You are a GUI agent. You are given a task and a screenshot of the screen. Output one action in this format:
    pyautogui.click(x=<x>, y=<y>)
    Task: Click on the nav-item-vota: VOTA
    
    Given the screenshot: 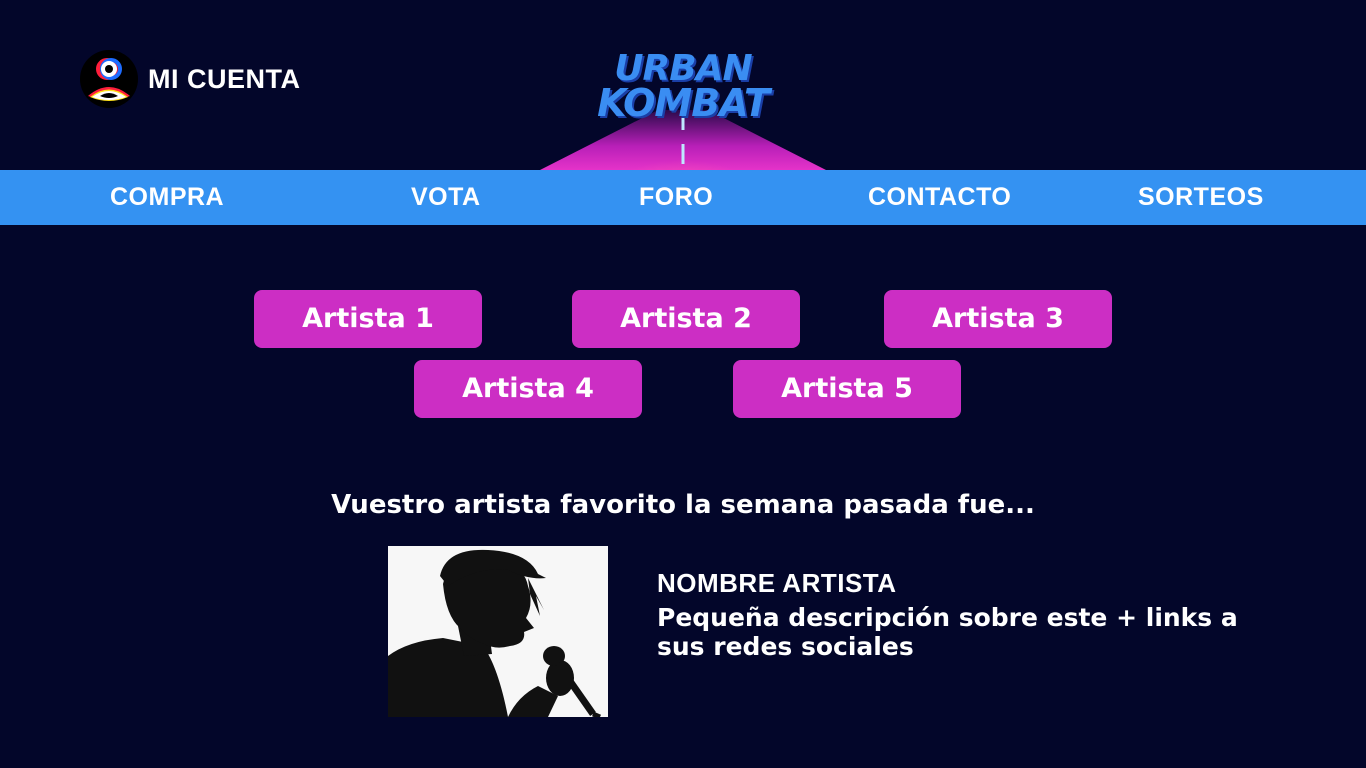 What is the action you would take?
    pyautogui.click(x=446, y=197)
    